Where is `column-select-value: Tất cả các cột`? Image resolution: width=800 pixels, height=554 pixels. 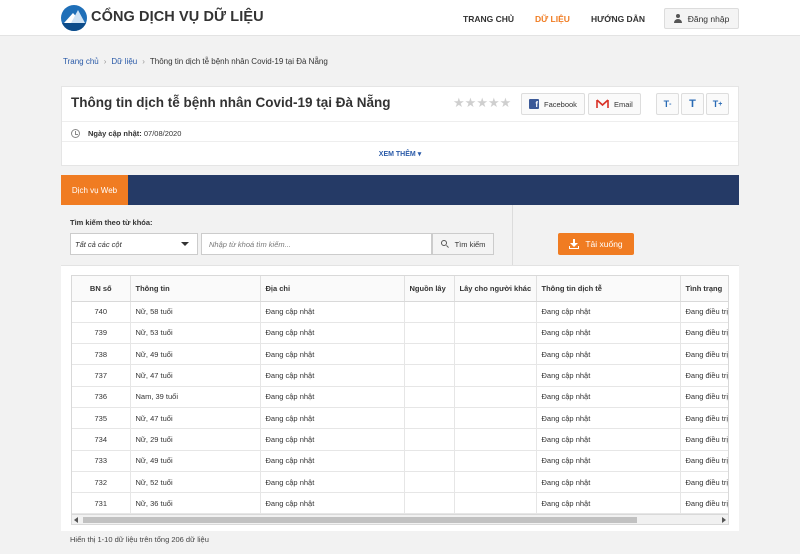 column-select-value: Tất cả các cột is located at coordinates (98, 244).